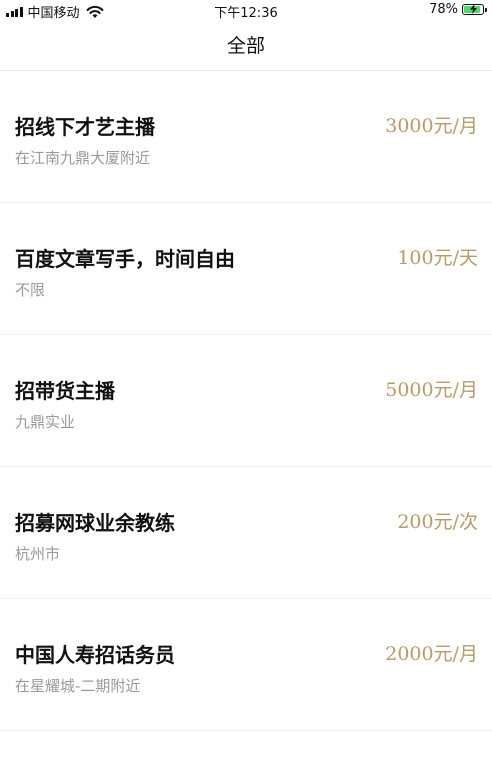  I want to click on nav-bar: 全部, so click(246, 46).